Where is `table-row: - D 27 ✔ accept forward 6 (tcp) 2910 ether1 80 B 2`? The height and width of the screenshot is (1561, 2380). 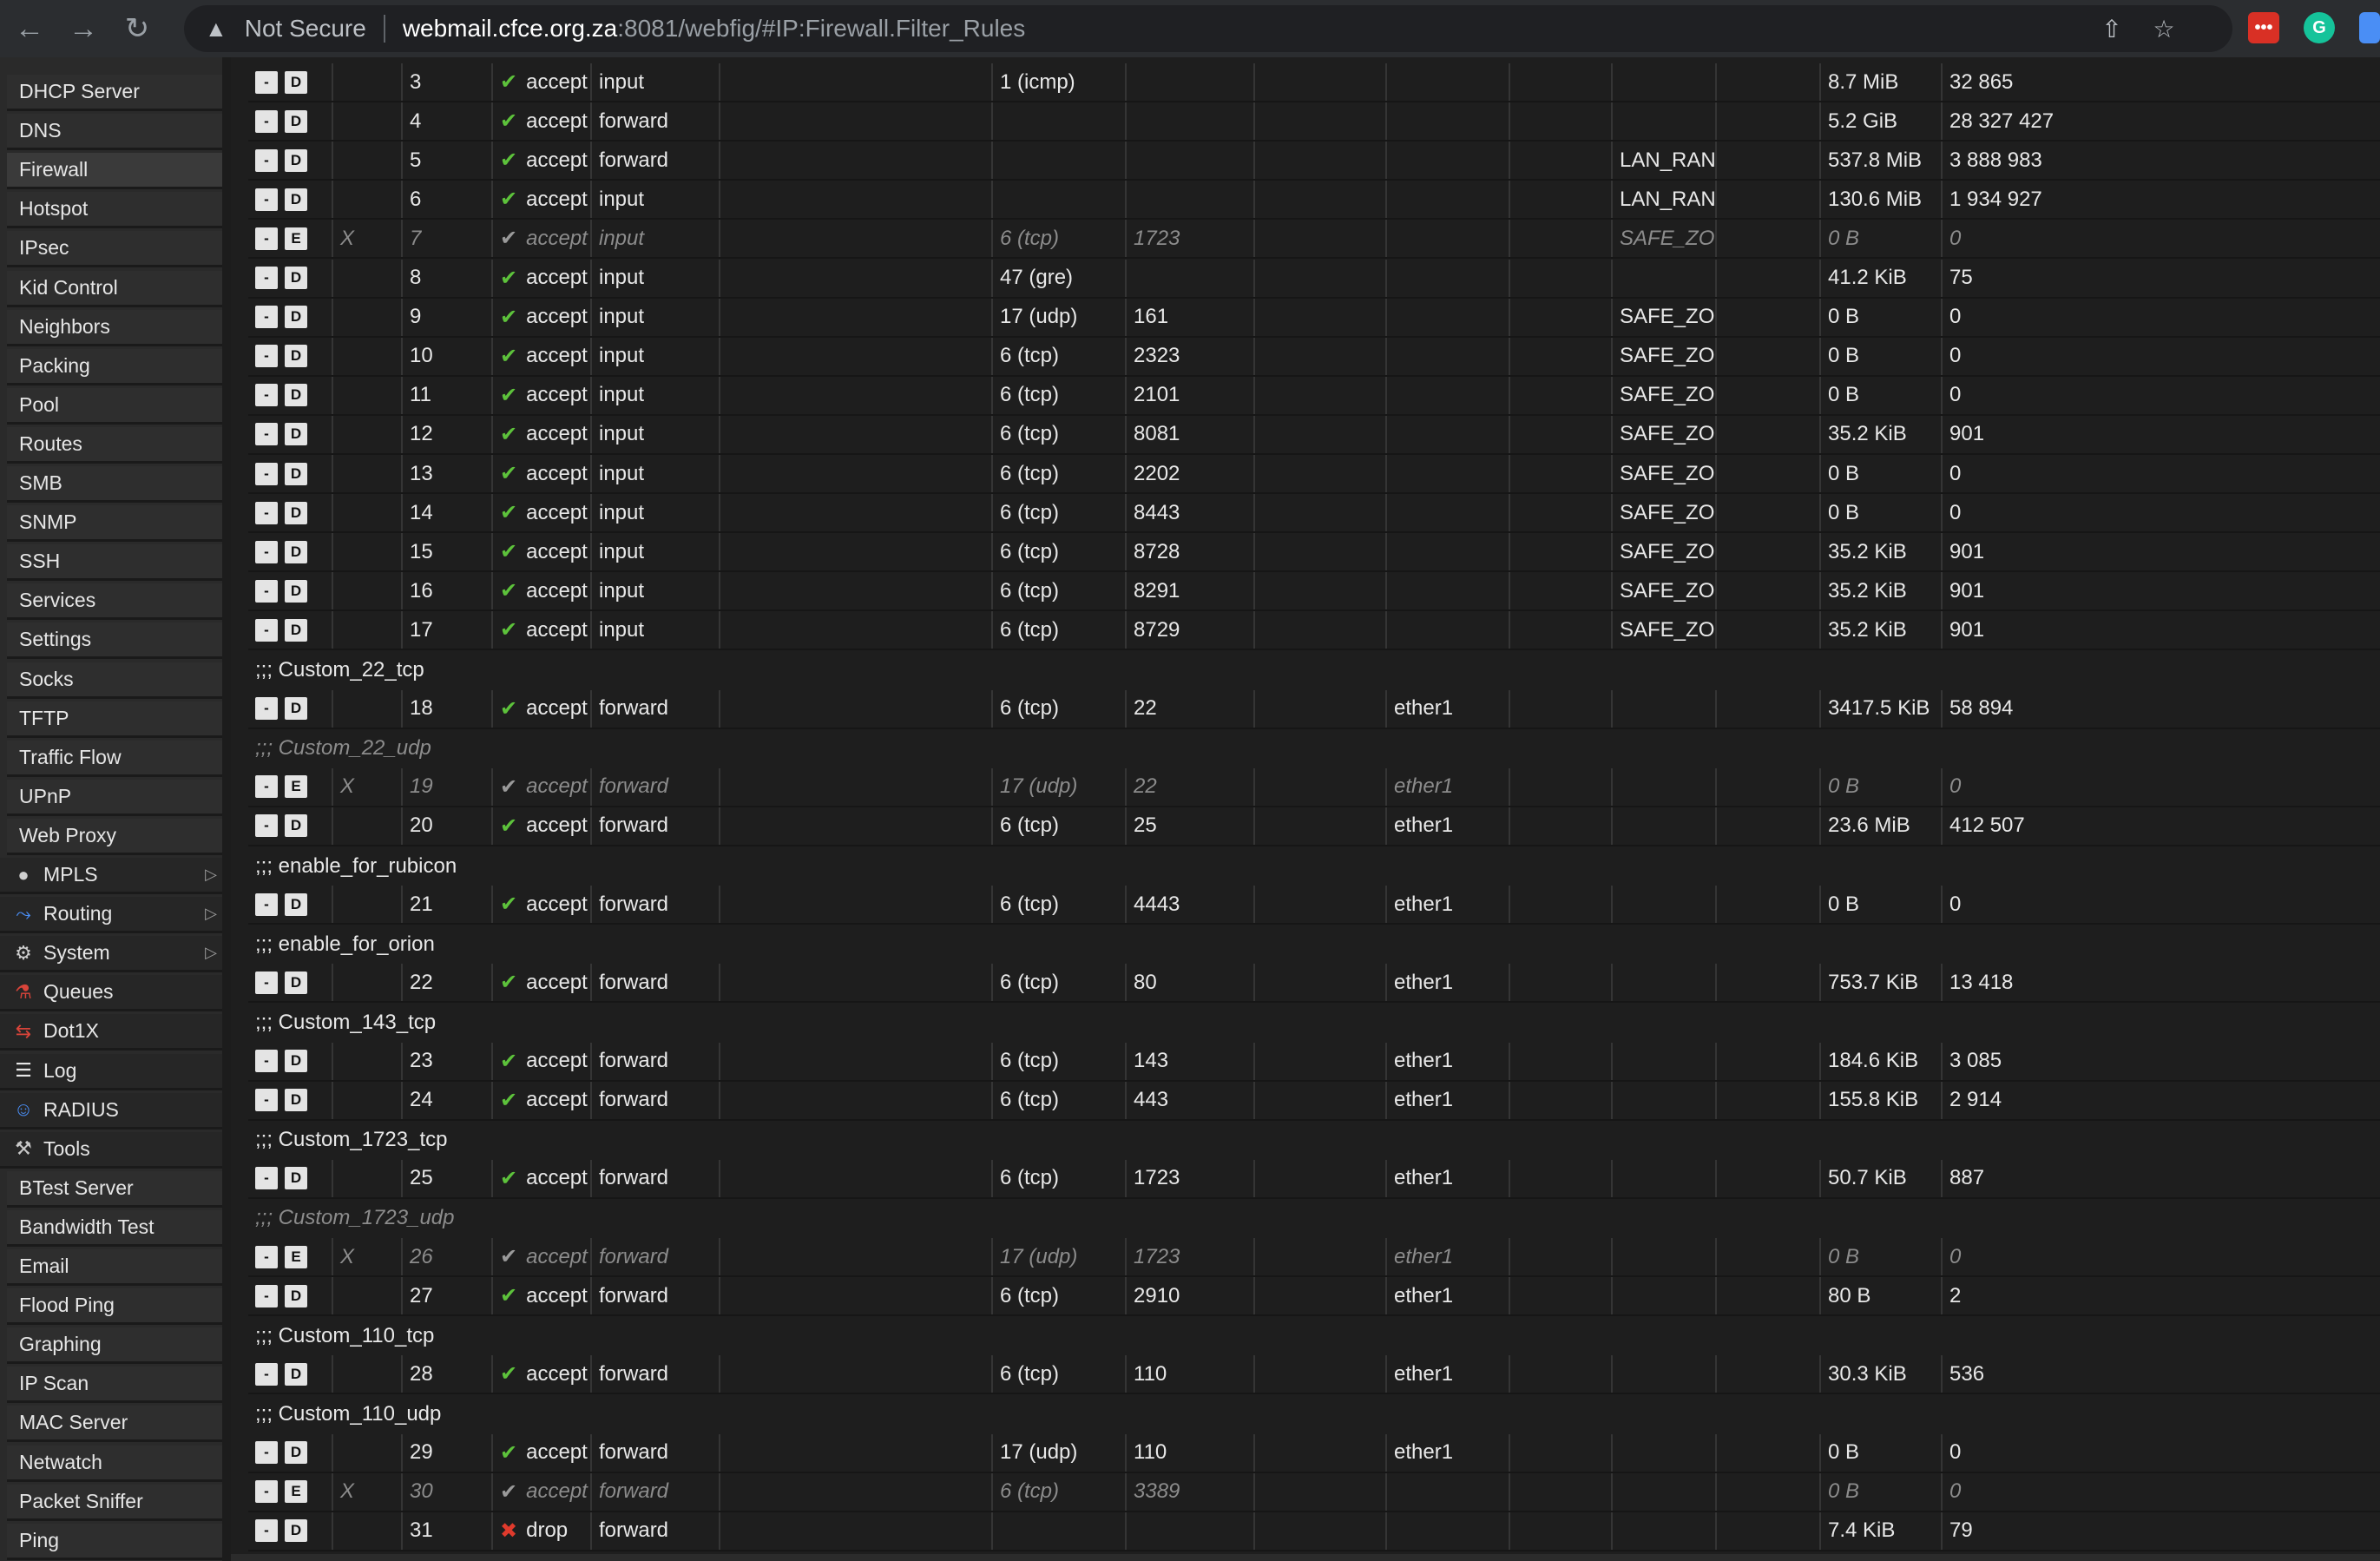
table-row: - D 27 ✔ accept forward 6 (tcp) 2910 ether1 80 B 2 is located at coordinates (1314, 1297).